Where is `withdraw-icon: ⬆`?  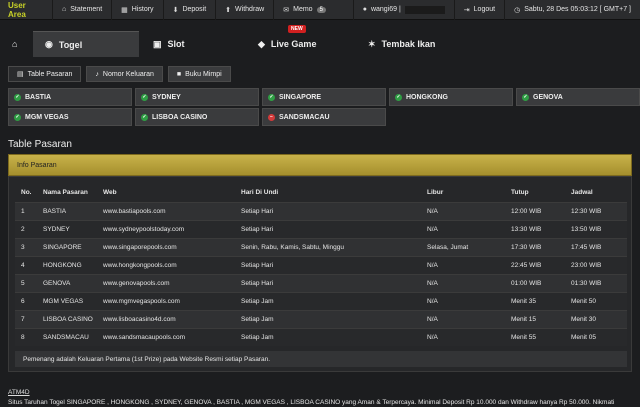 withdraw-icon: ⬆ is located at coordinates (228, 10).